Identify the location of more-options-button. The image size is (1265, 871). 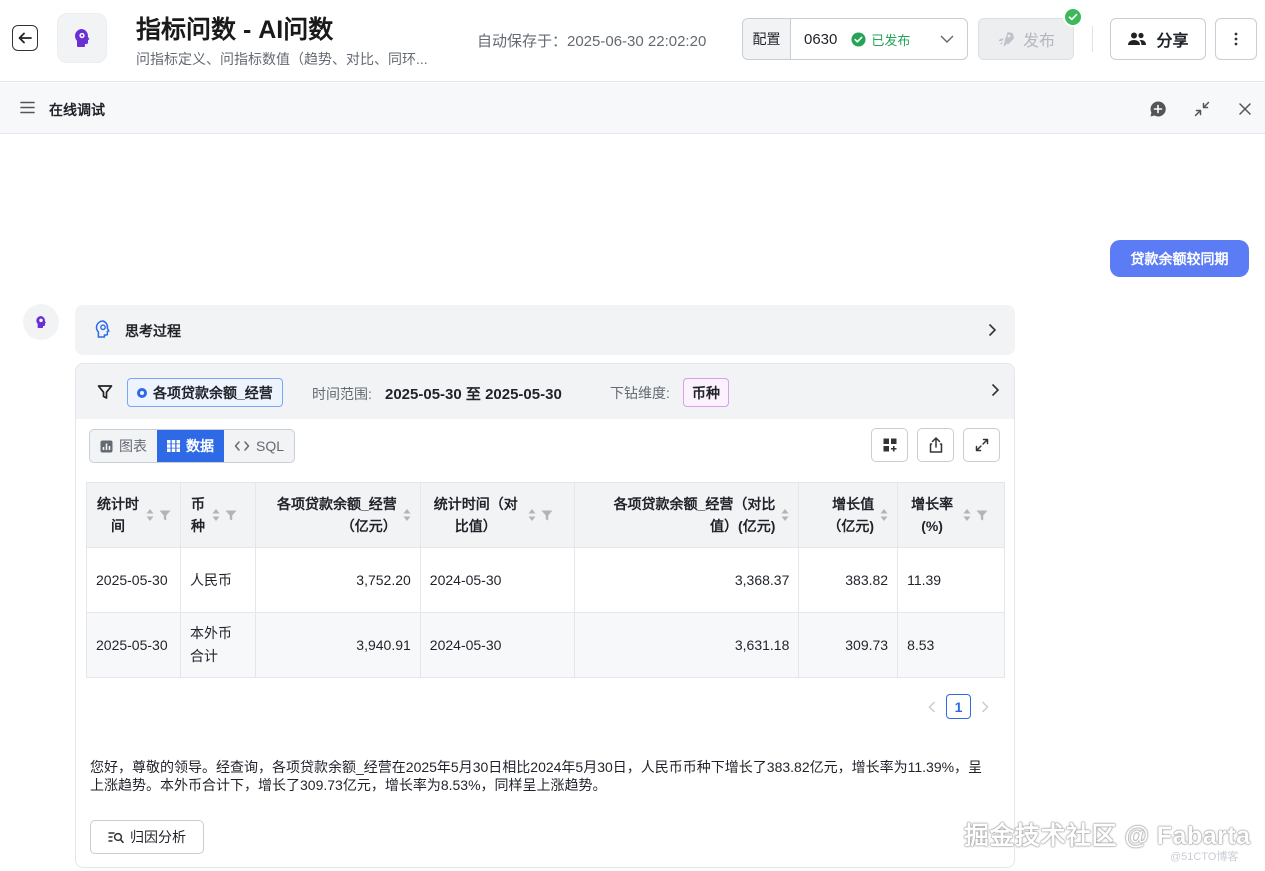
(1236, 39).